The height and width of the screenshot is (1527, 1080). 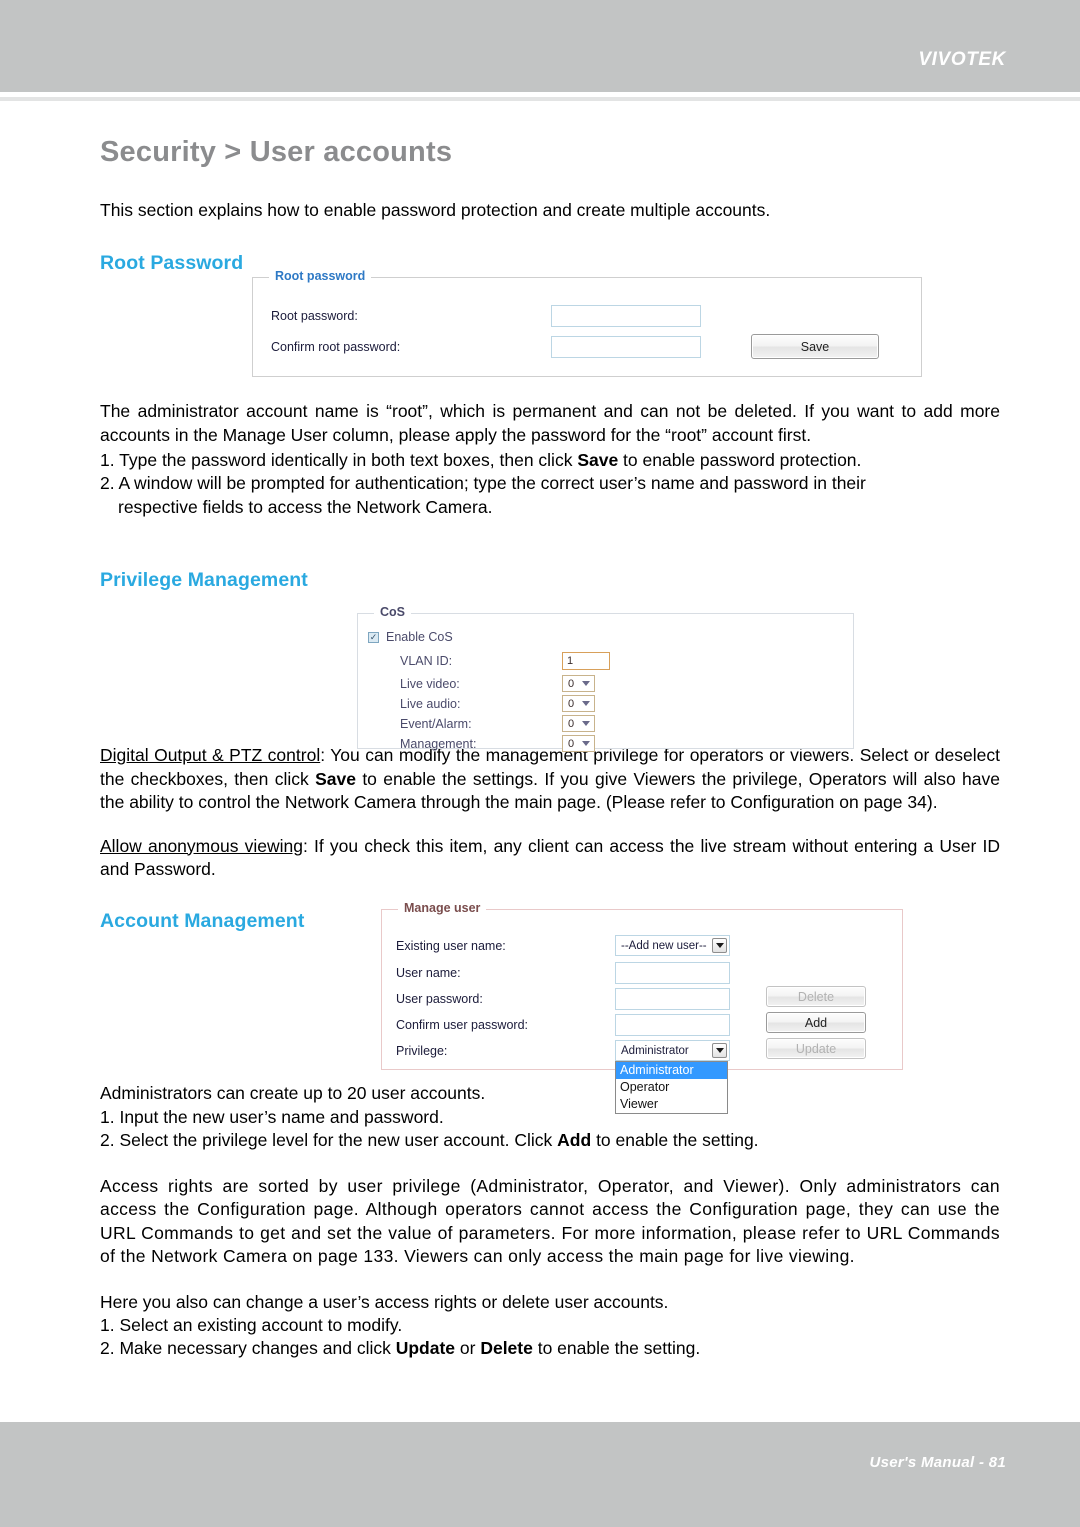 I want to click on user-password-label: User password:, so click(x=439, y=999).